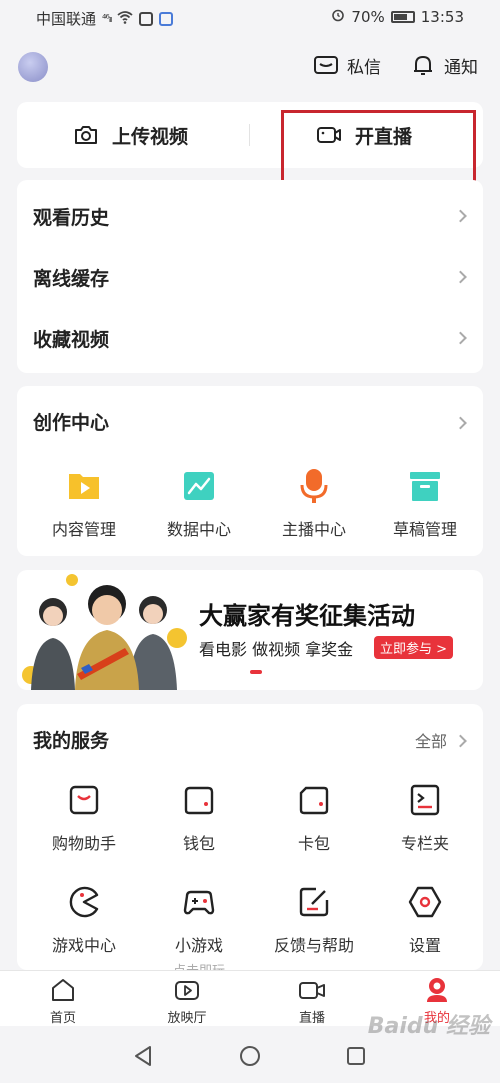 This screenshot has width=500, height=1083. I want to click on pacman-icon, so click(84, 902).